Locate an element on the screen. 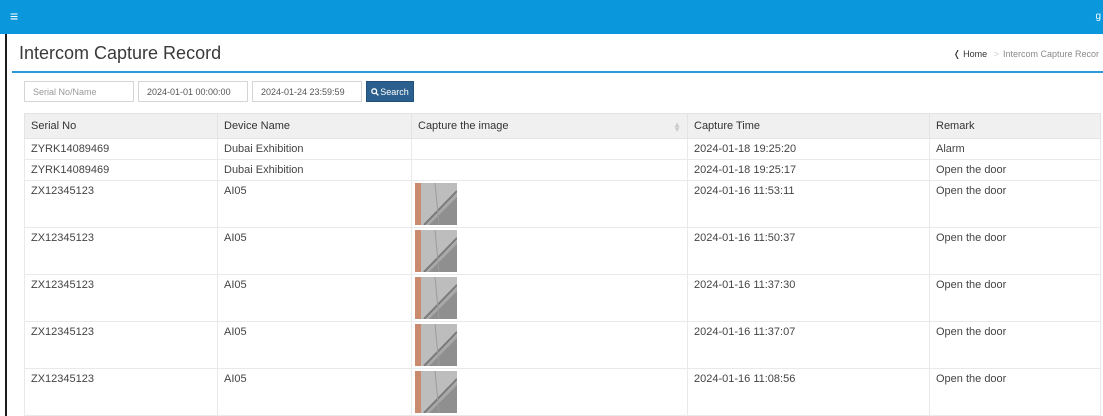  start-time-input is located at coordinates (193, 91).